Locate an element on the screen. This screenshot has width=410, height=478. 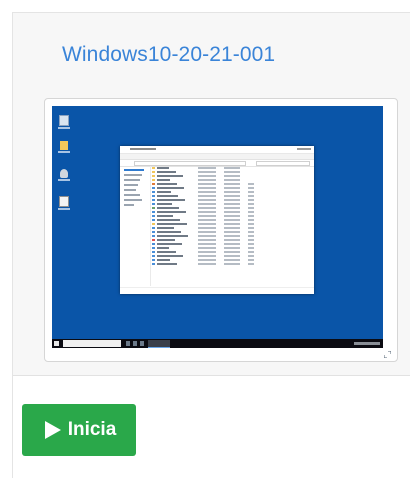
expand-icon is located at coordinates (387, 354).